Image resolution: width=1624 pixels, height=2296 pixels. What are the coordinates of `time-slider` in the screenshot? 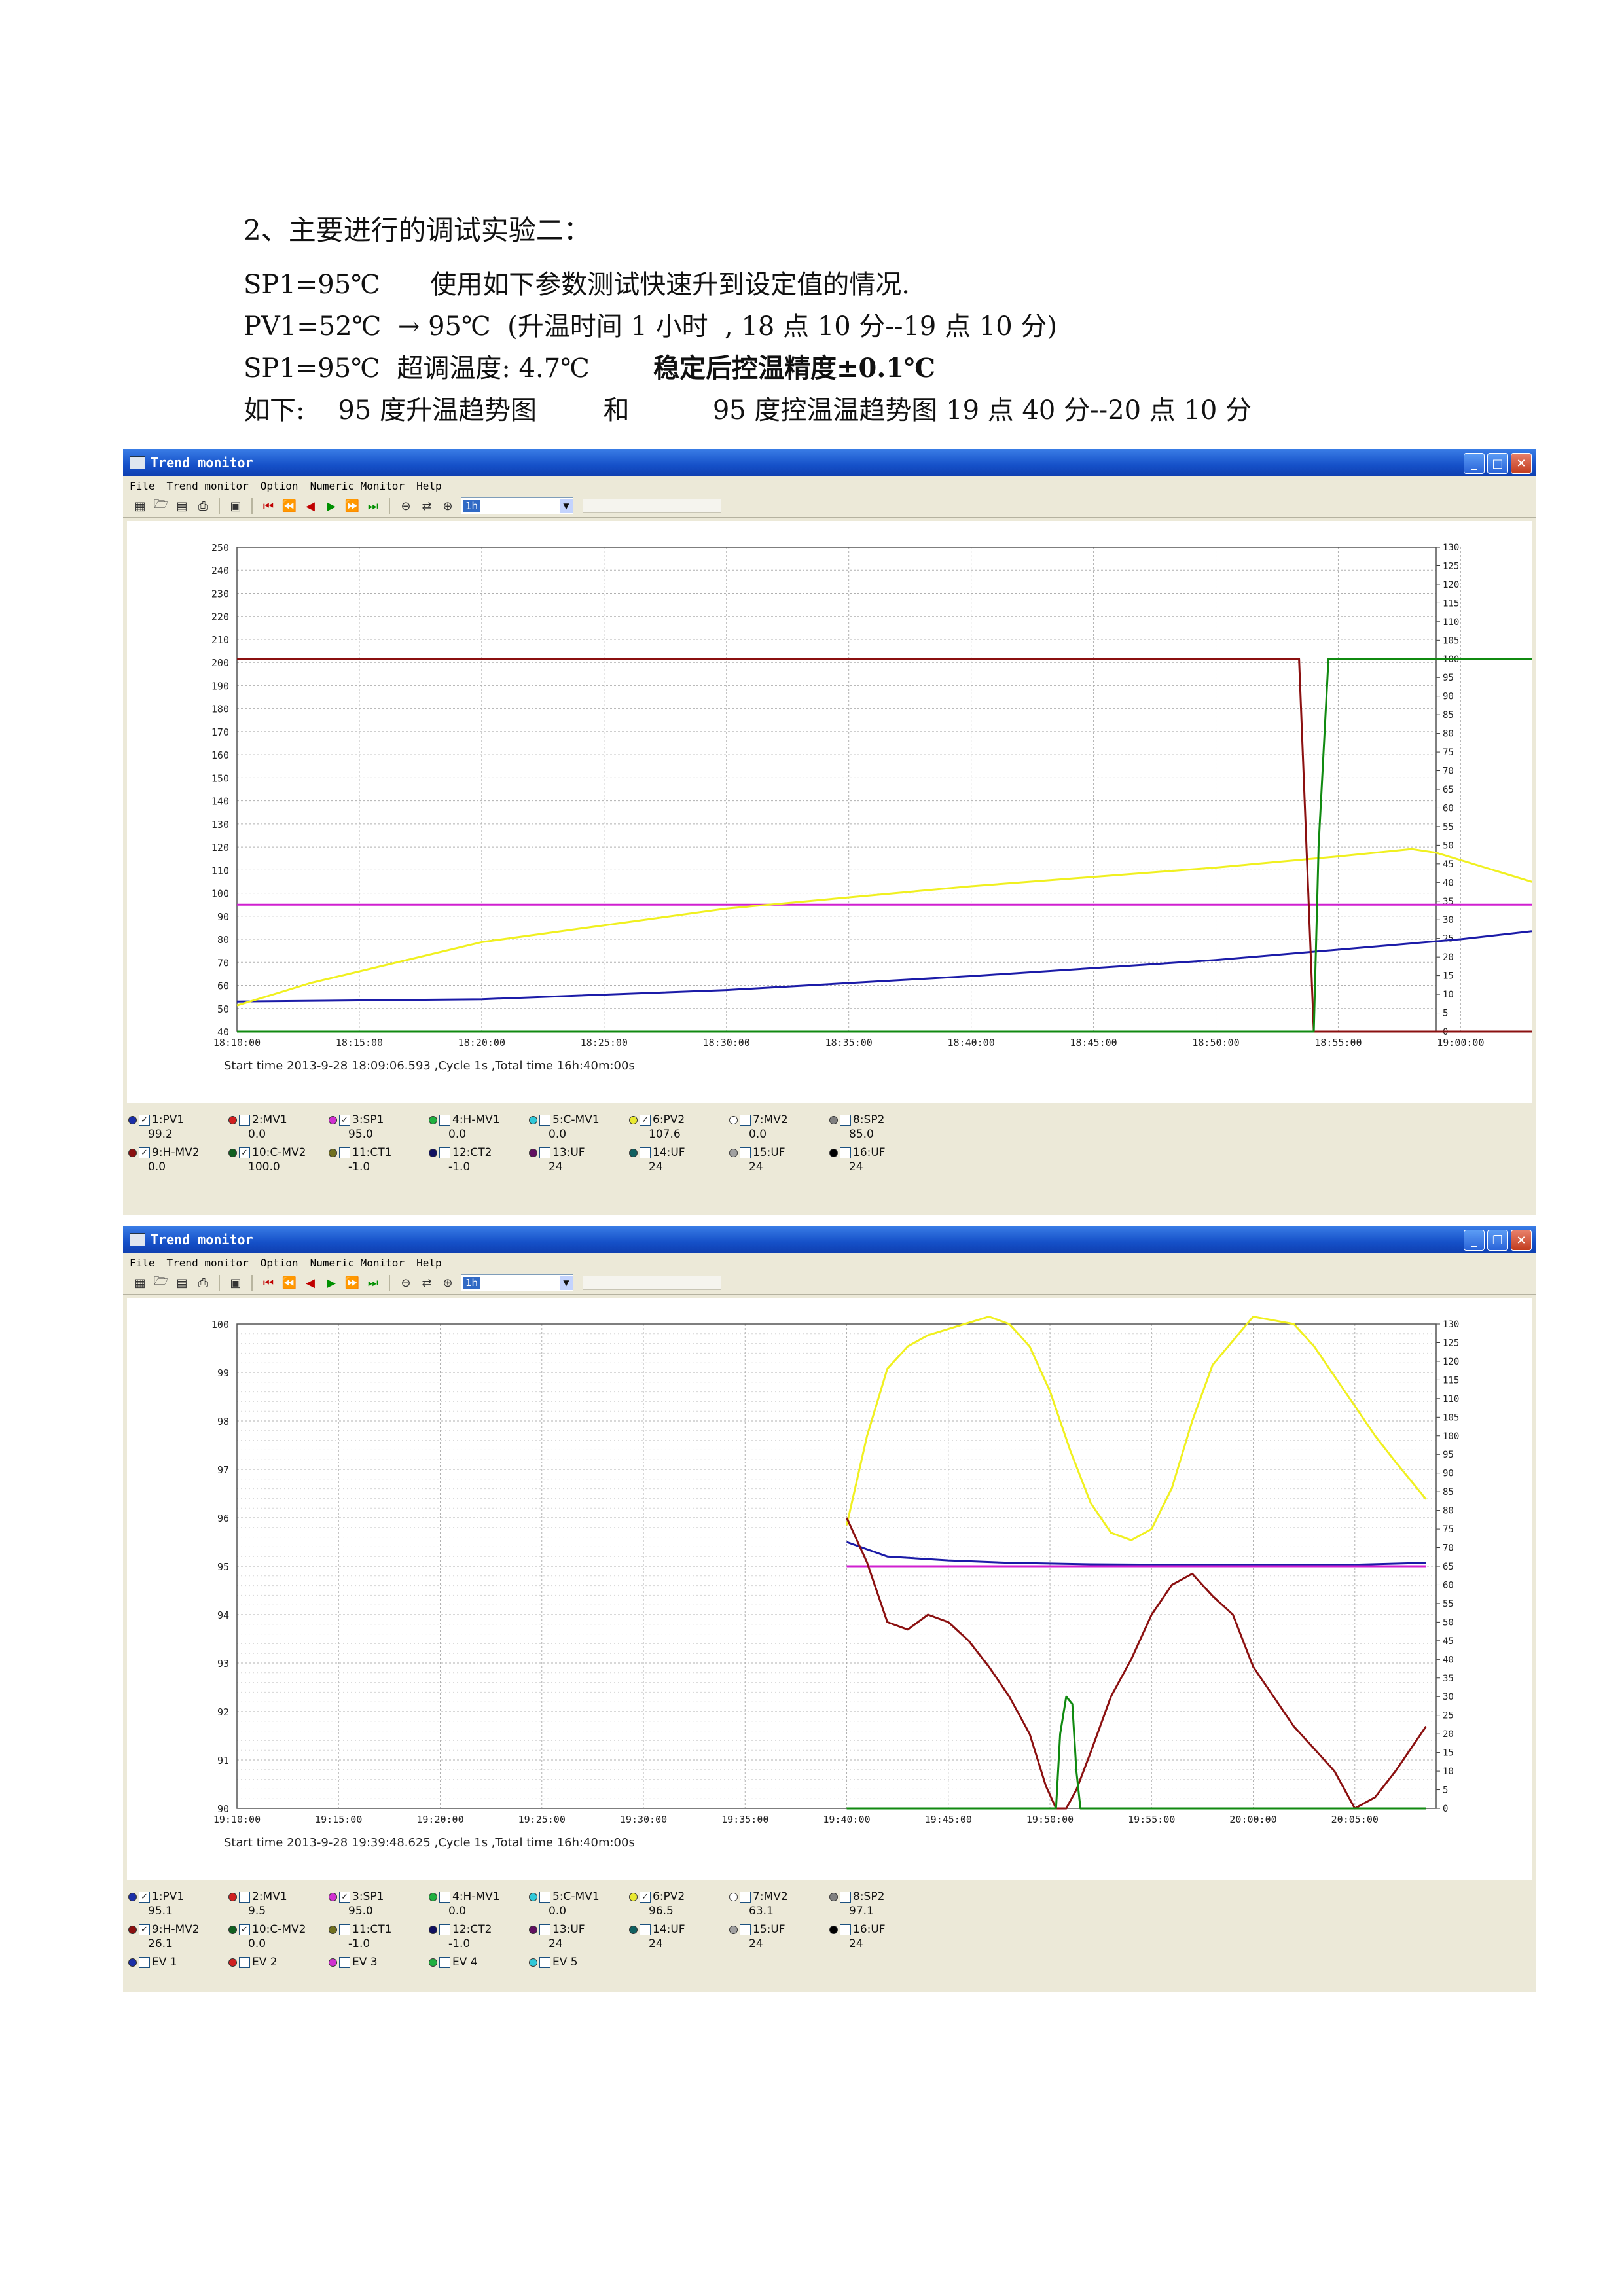 It's located at (652, 1283).